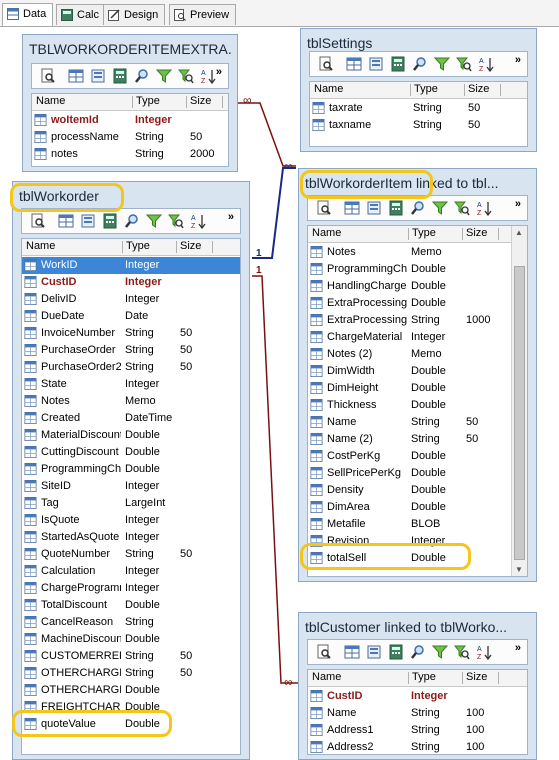 The image size is (559, 760). What do you see at coordinates (409, 388) in the screenshot?
I see `field-row: DimHeight Double` at bounding box center [409, 388].